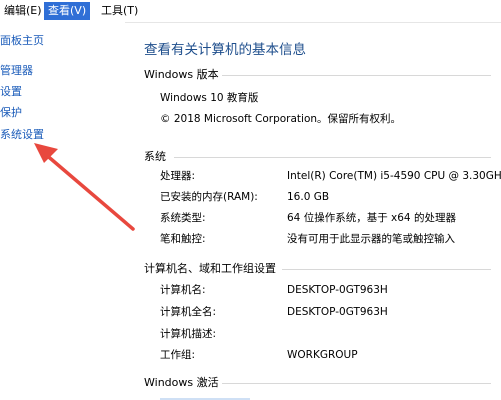  Describe the element at coordinates (322, 355) in the screenshot. I see `workgroup-value: WORKGROUP` at that location.